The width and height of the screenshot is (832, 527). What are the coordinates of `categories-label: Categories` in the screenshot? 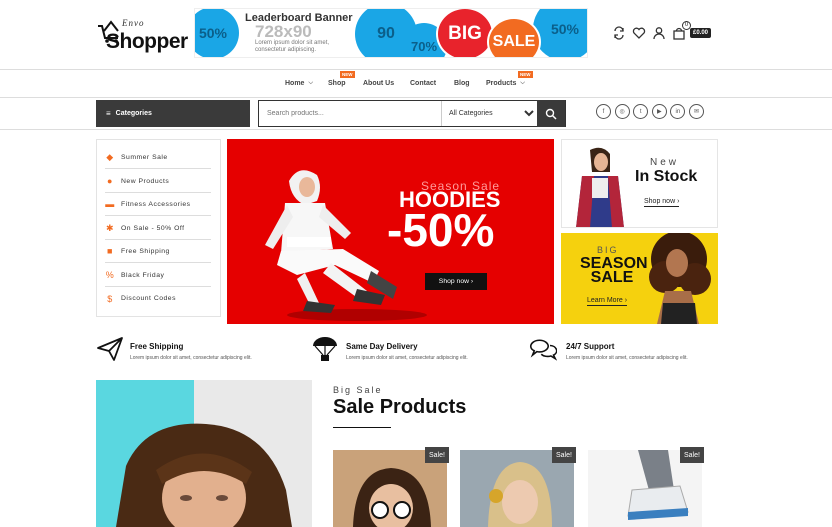 It's located at (133, 113).